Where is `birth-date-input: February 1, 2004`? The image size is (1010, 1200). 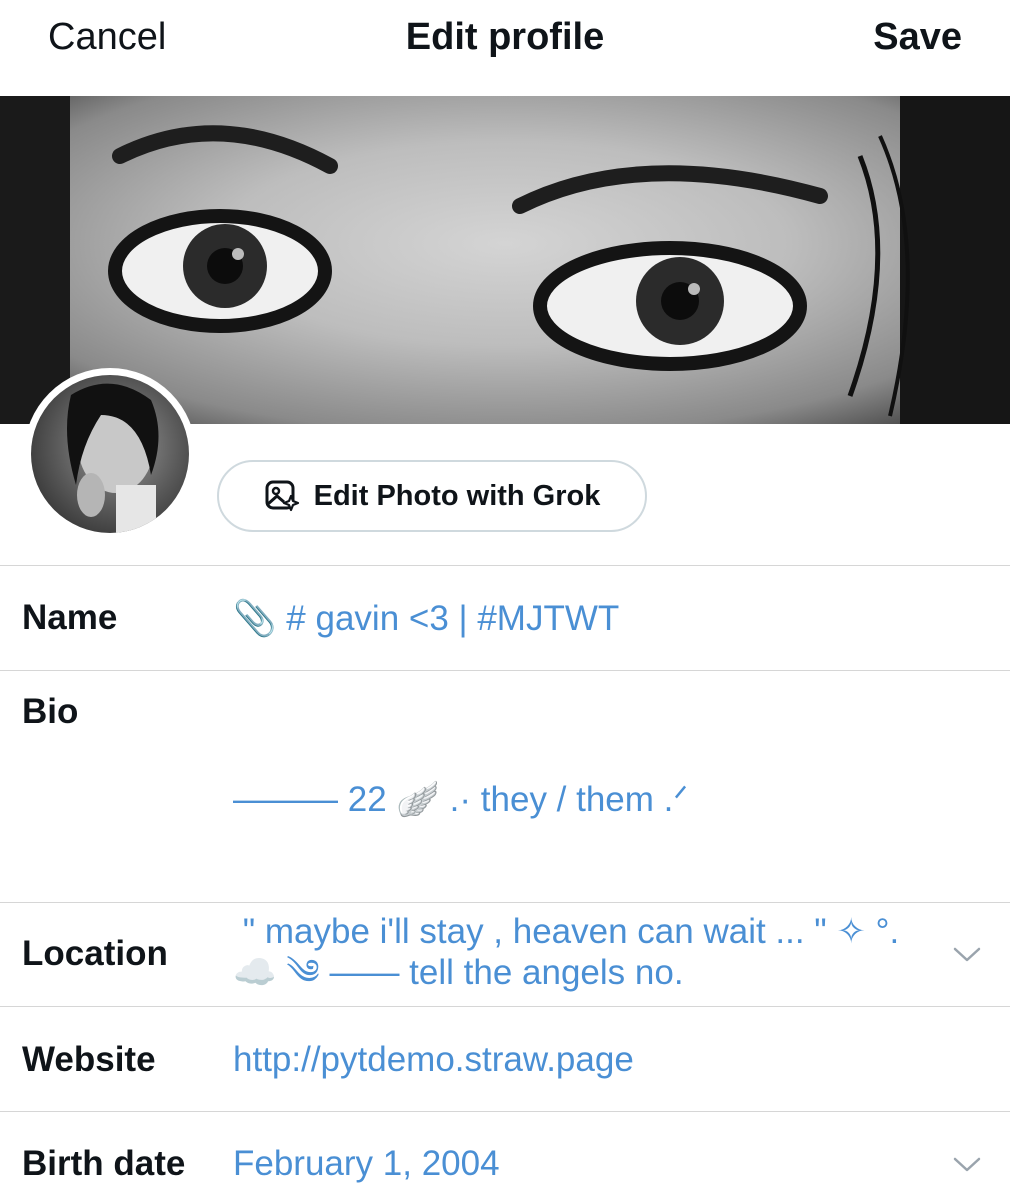 birth-date-input: February 1, 2004 is located at coordinates (366, 1164).